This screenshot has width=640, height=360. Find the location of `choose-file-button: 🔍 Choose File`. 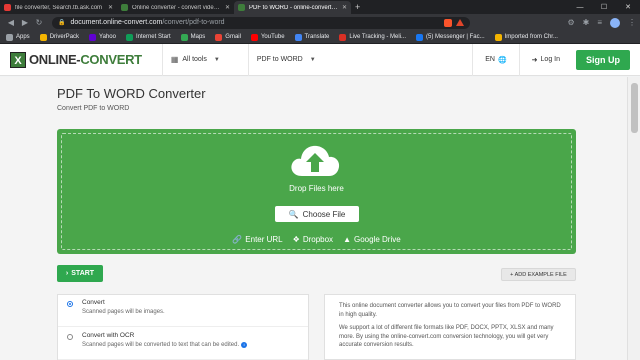

choose-file-button: 🔍 Choose File is located at coordinates (317, 214).